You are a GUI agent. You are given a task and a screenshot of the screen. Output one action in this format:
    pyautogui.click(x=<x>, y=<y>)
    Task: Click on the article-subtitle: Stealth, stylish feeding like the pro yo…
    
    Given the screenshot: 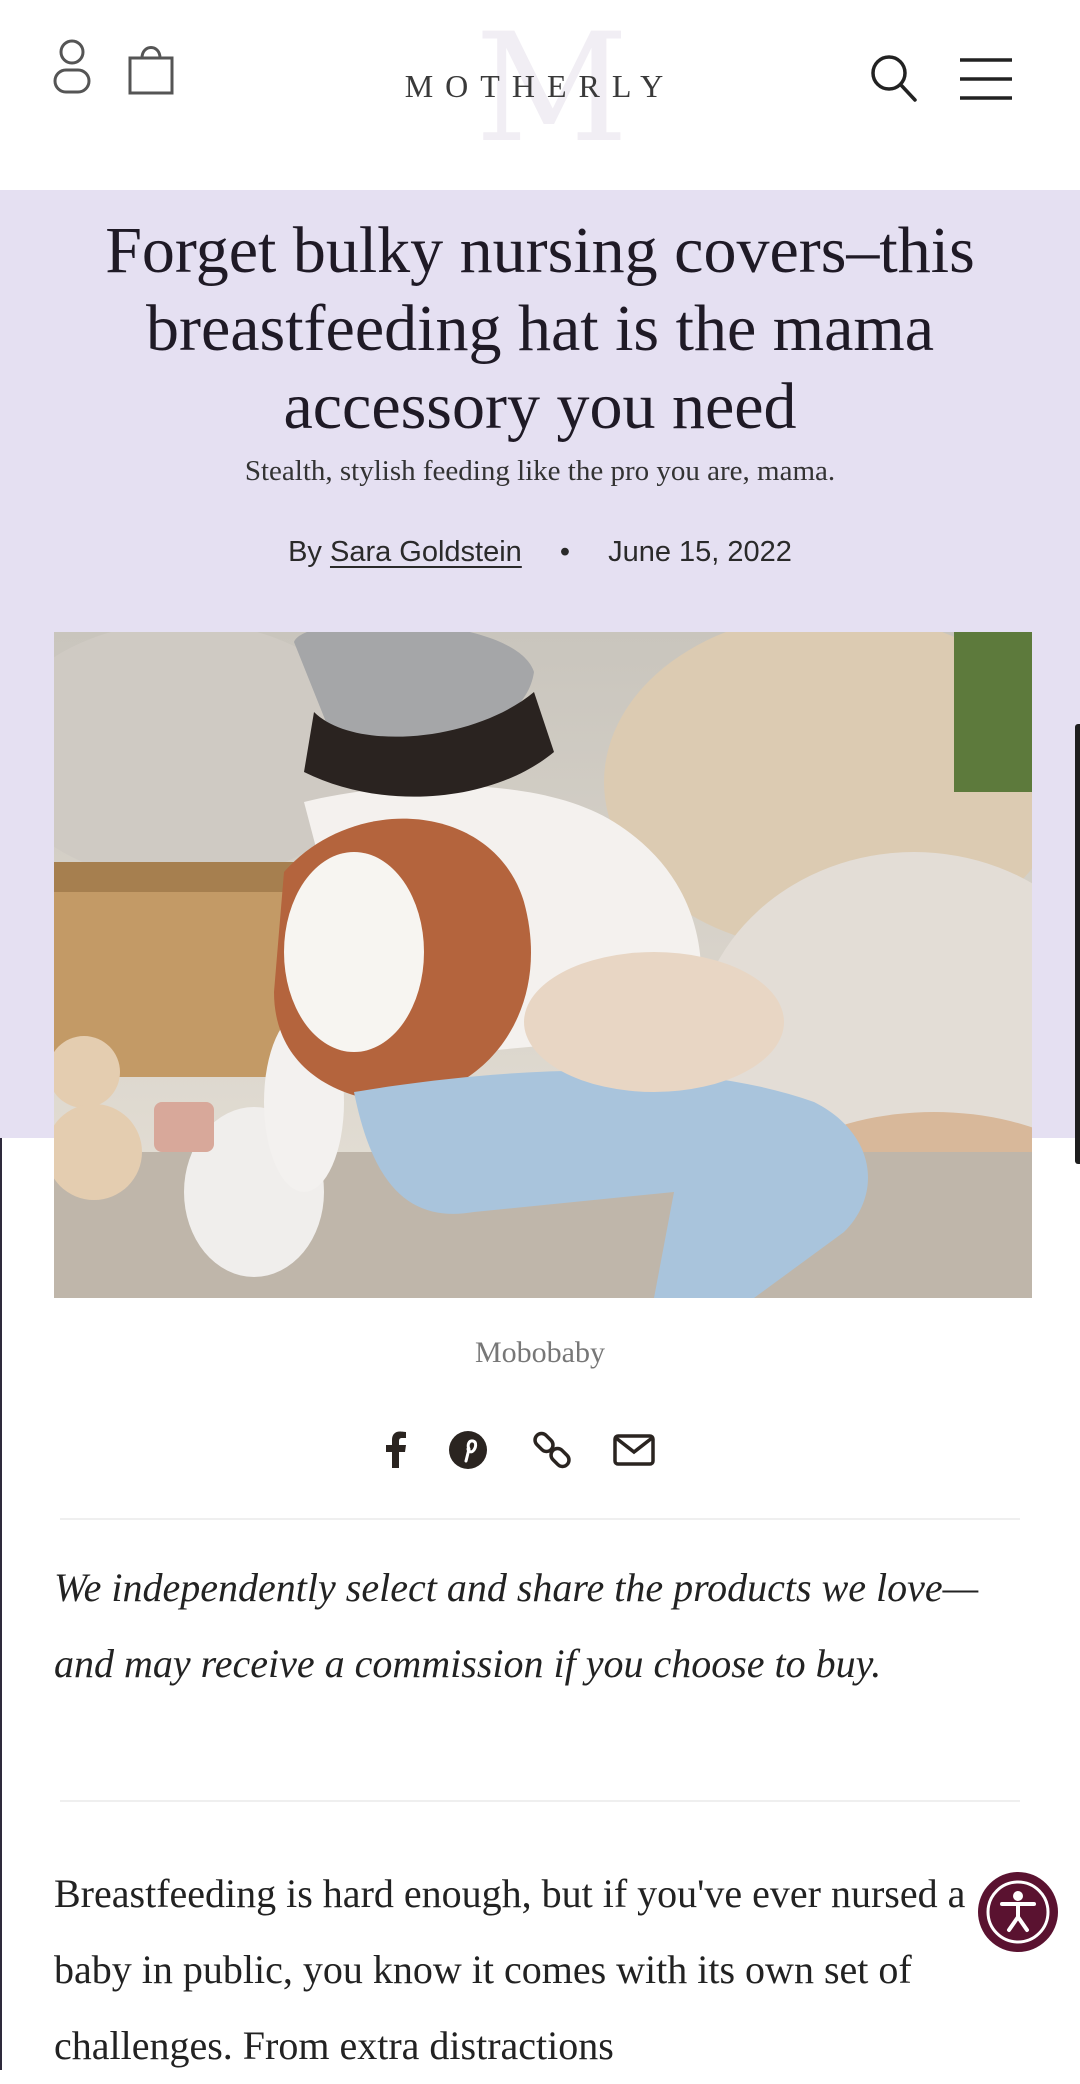 What is the action you would take?
    pyautogui.click(x=540, y=471)
    